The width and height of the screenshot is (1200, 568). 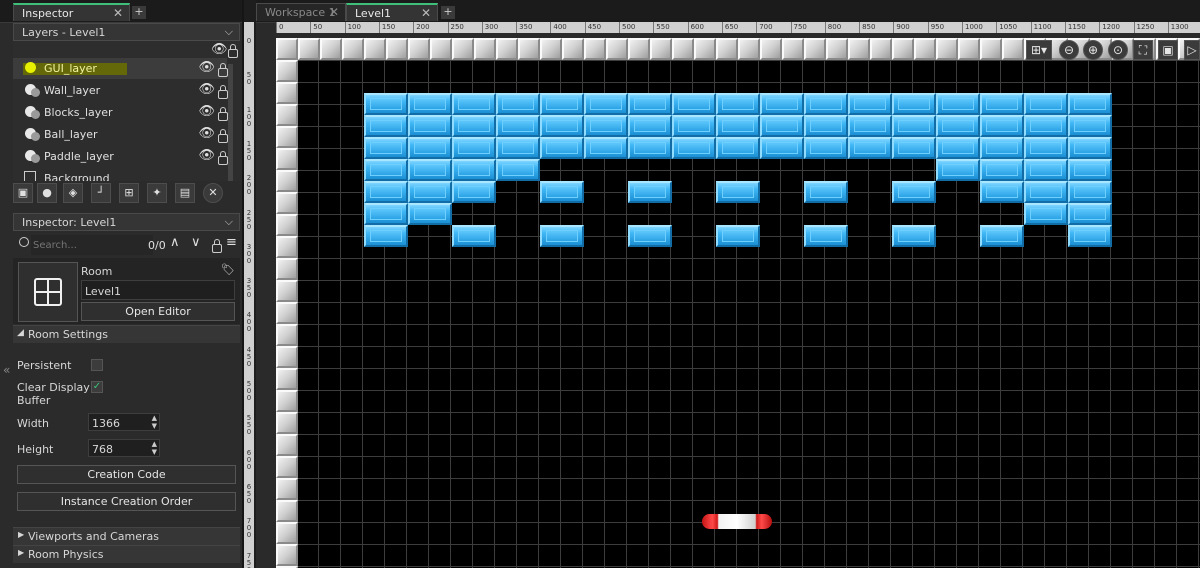 What do you see at coordinates (1192, 50) in the screenshot?
I see `play-icon: ▷` at bounding box center [1192, 50].